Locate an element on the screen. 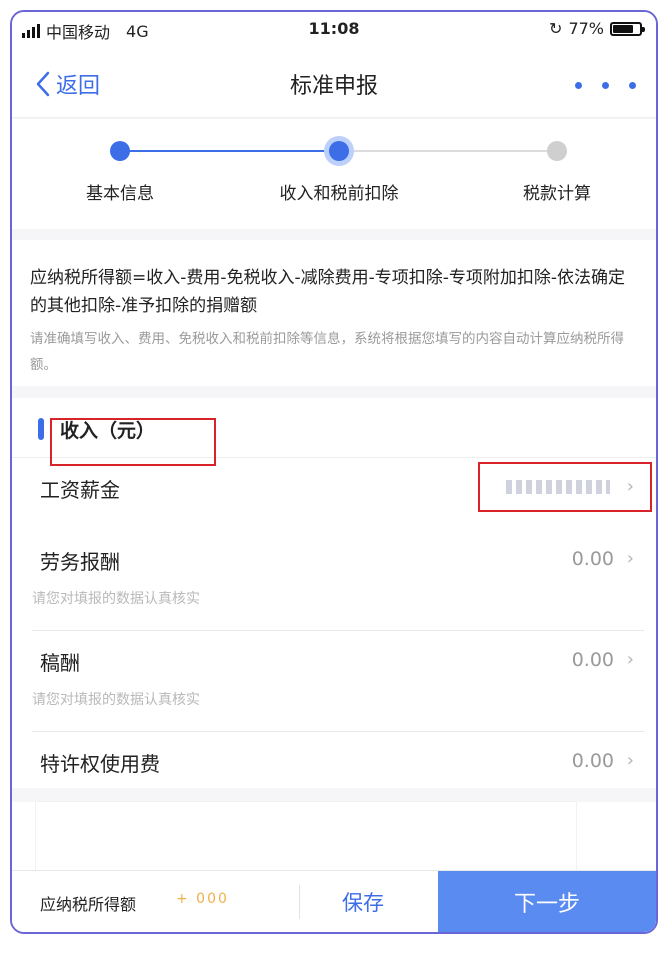  save-button: 保存 is located at coordinates (363, 902).